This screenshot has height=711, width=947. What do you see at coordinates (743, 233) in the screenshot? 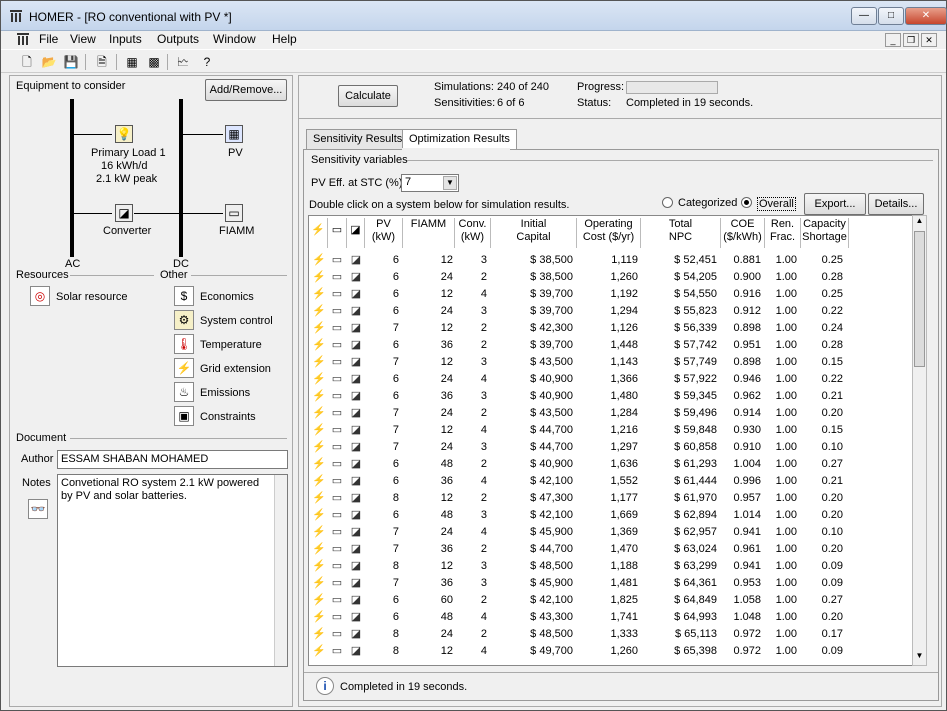
I see `header-coe: COE ($/kWh)` at bounding box center [743, 233].